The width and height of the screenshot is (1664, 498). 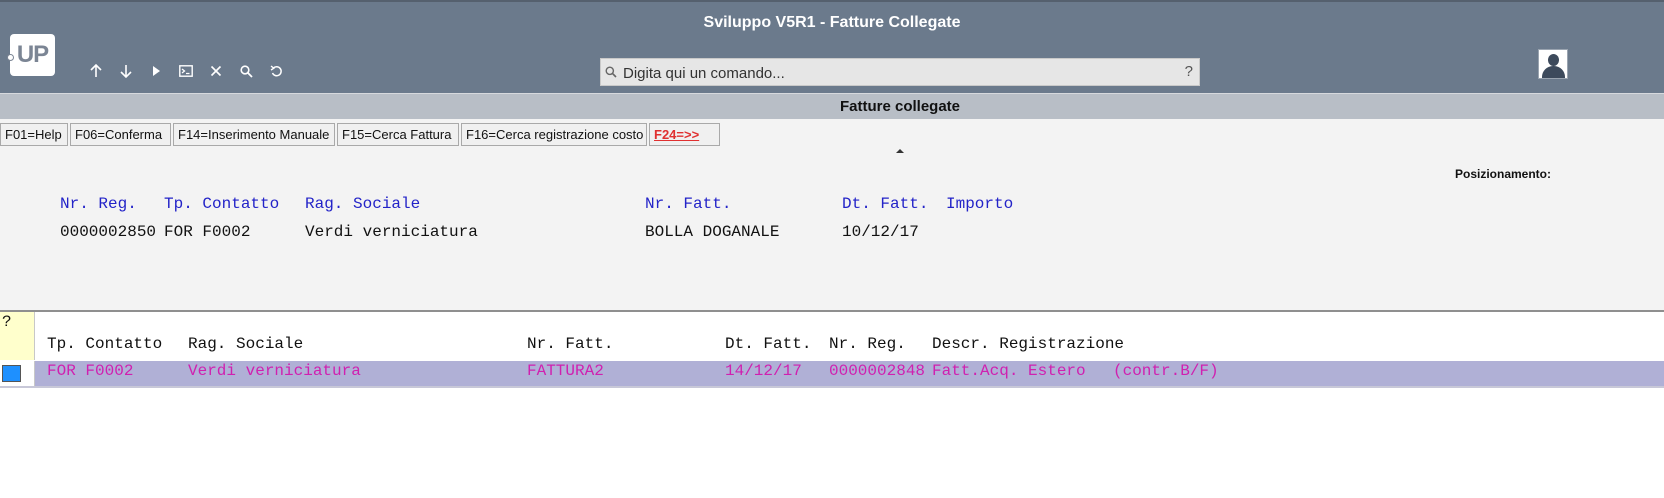 I want to click on app-logo: UP, so click(x=31, y=55).